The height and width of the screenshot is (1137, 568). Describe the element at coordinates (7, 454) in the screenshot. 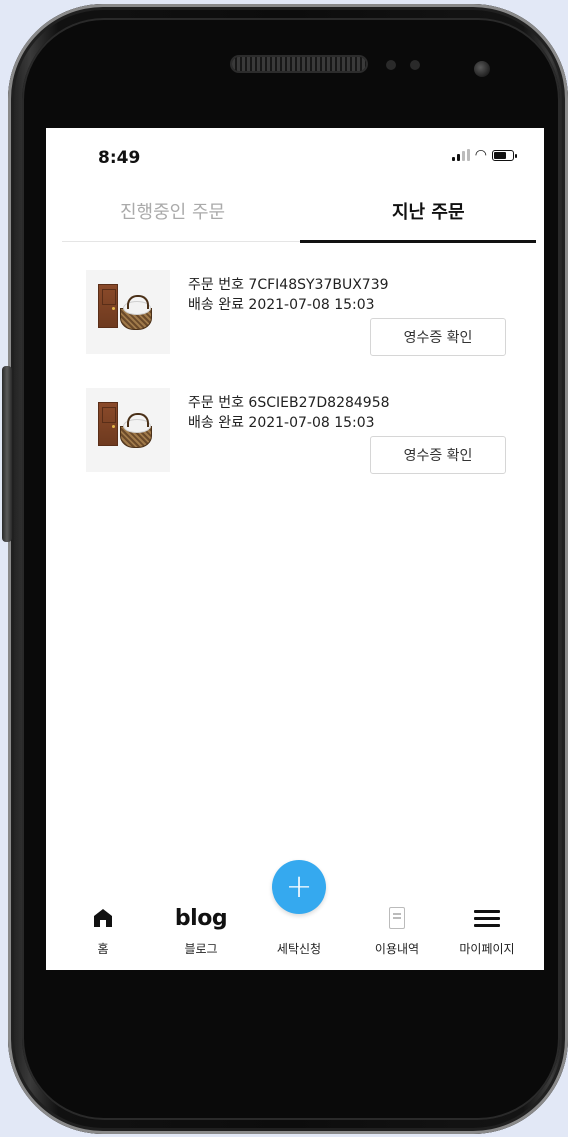

I see `phone-side-button` at that location.